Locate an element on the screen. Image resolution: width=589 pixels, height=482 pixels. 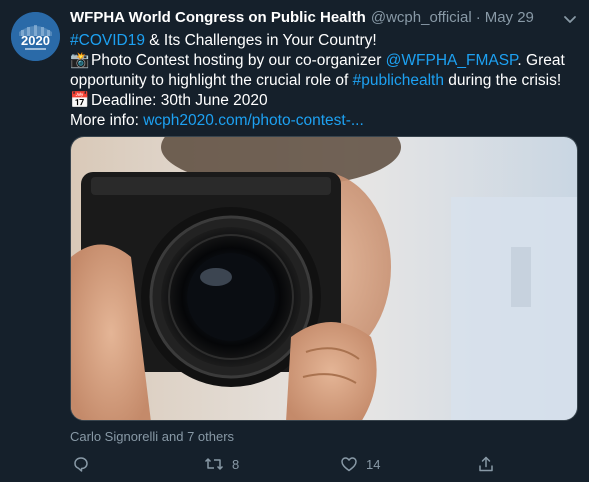
tweet-text-4: Deadline: 30th June 2020 is located at coordinates (179, 100).